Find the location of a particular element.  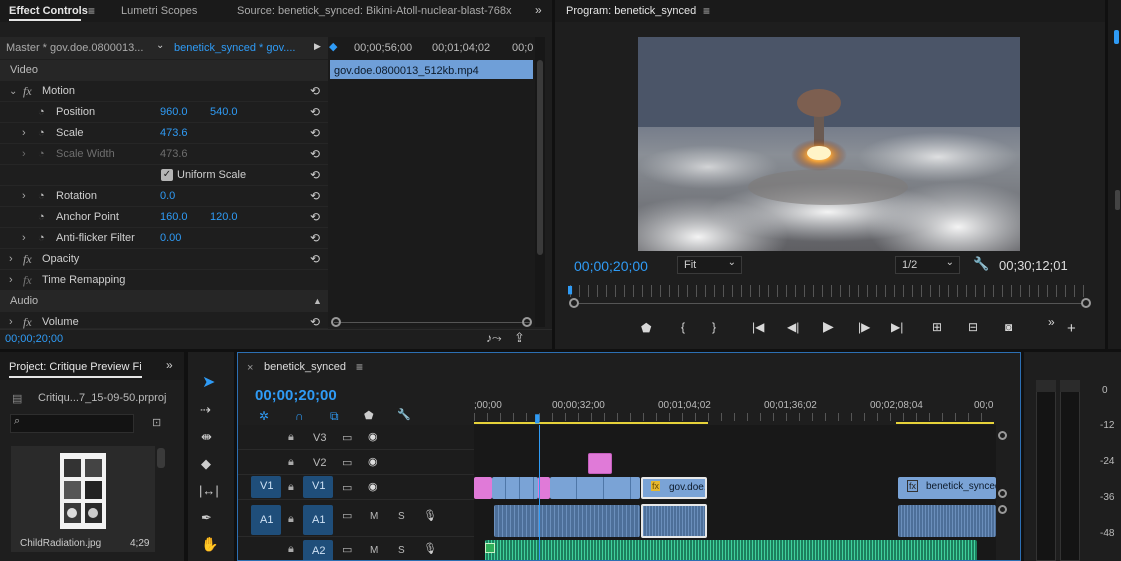

play-icon: ▶ is located at coordinates (828, 326).